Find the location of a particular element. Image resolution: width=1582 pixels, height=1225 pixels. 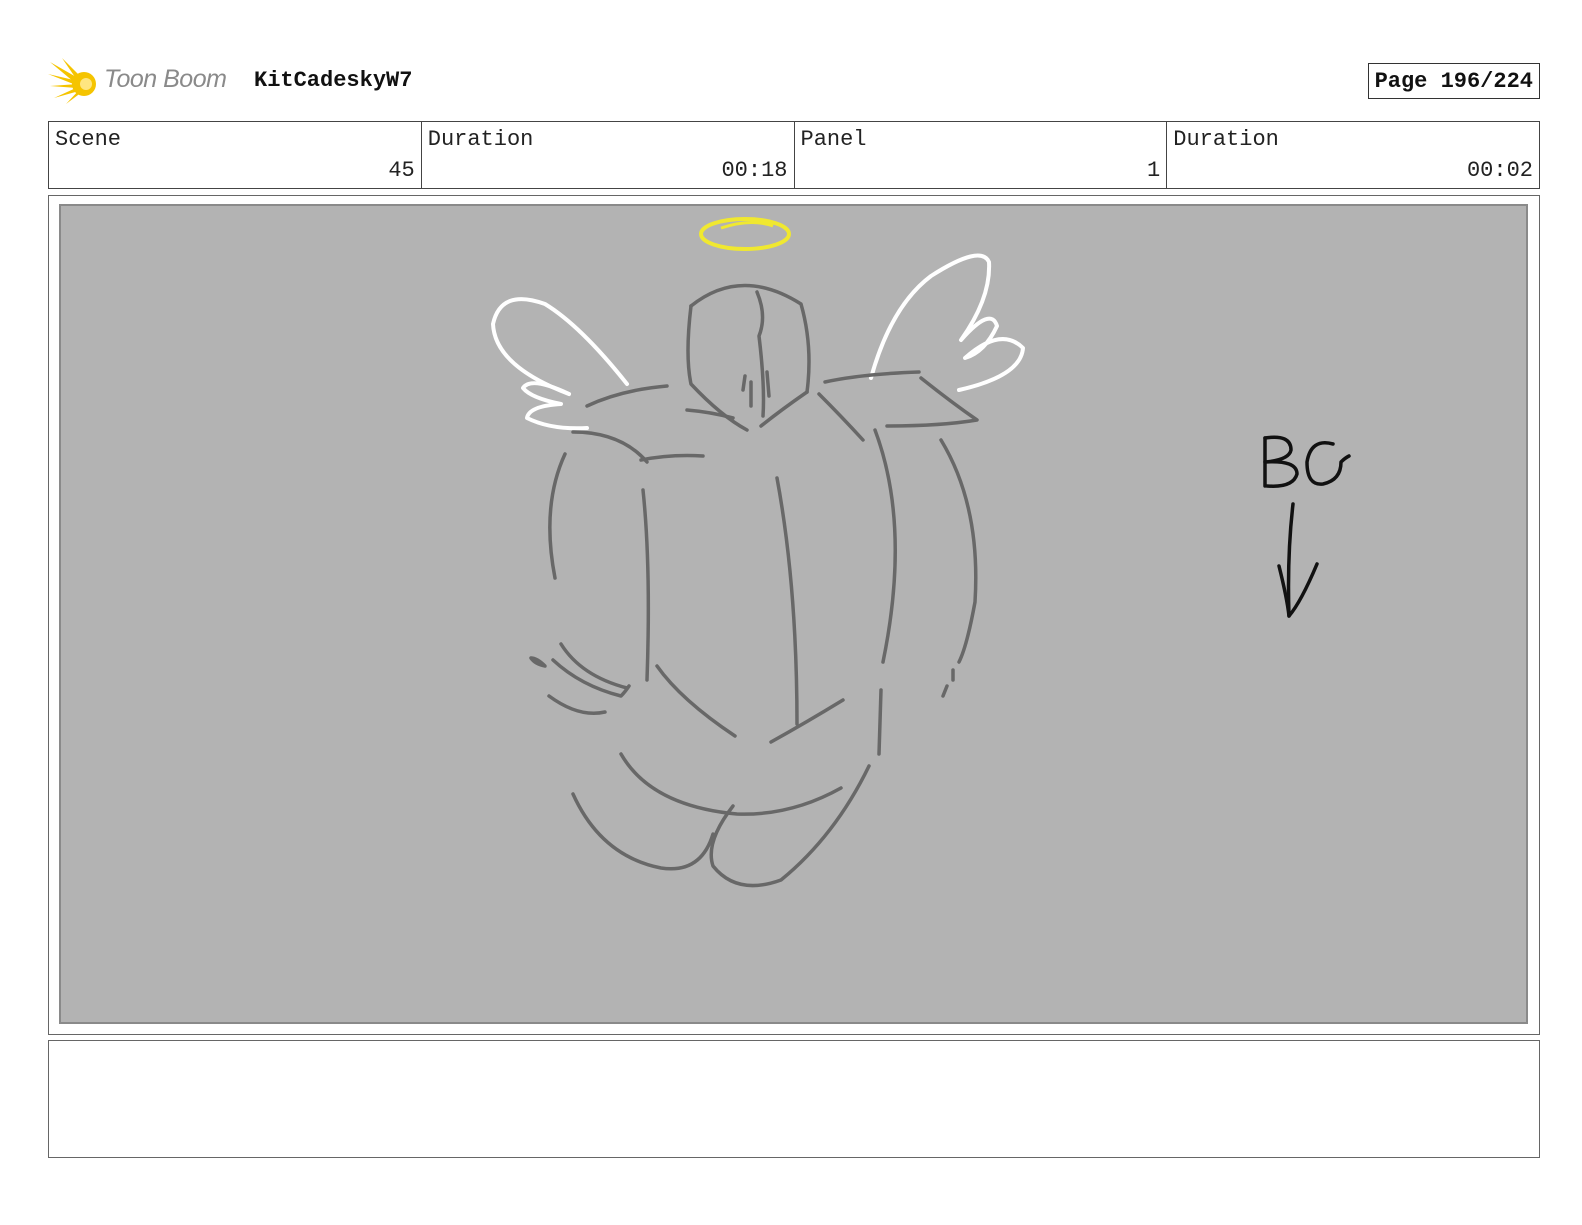

bg-annotation is located at coordinates (1307, 526).